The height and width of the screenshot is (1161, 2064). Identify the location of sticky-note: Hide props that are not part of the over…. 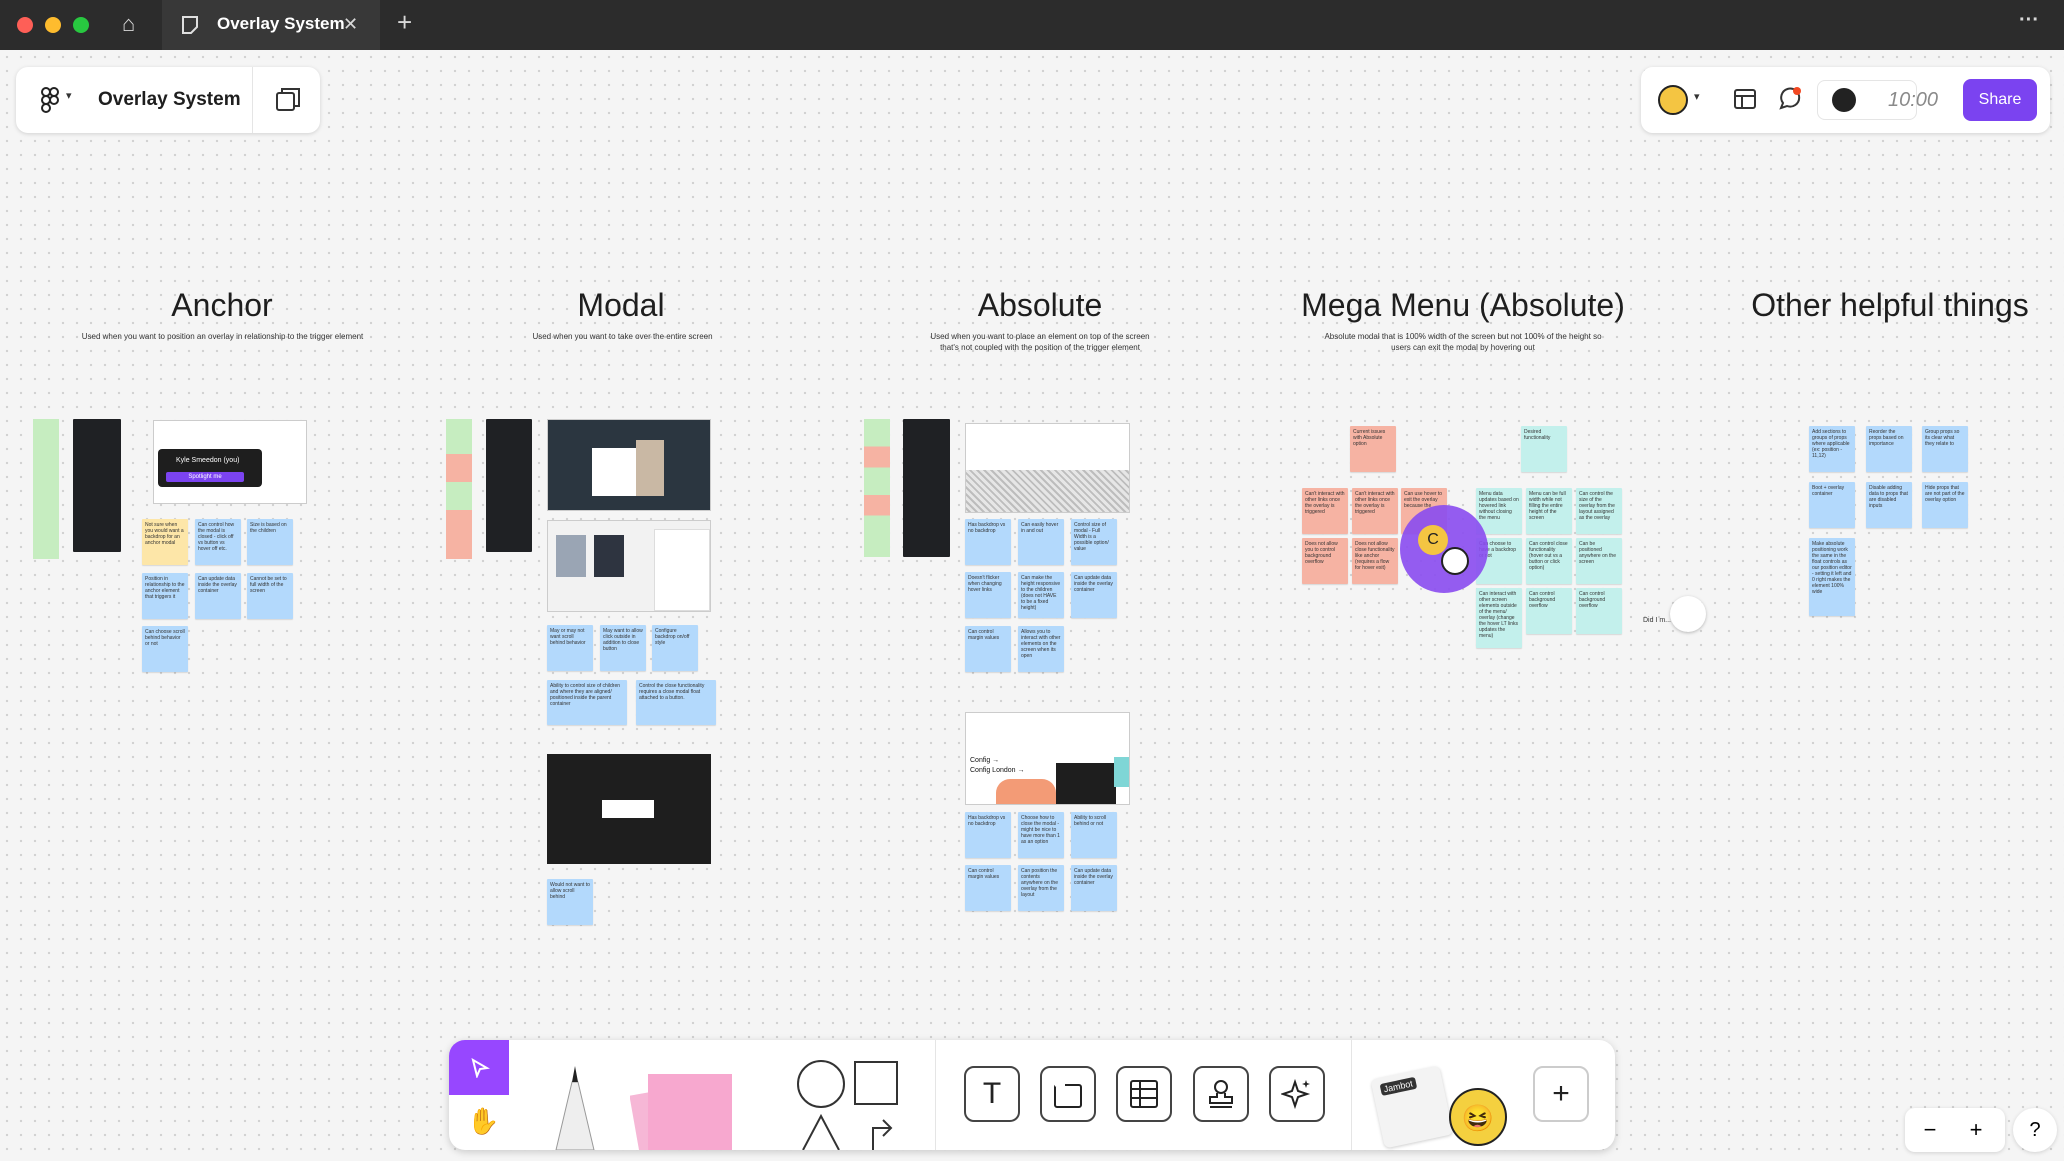
(1945, 505).